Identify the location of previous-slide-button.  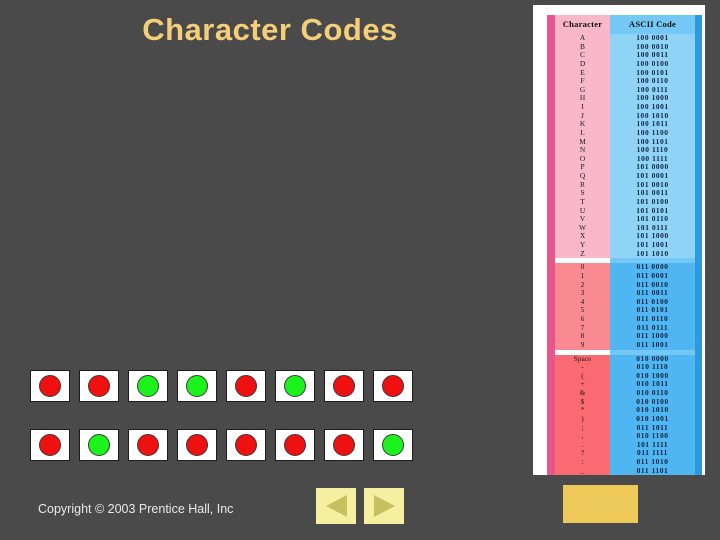
(336, 506).